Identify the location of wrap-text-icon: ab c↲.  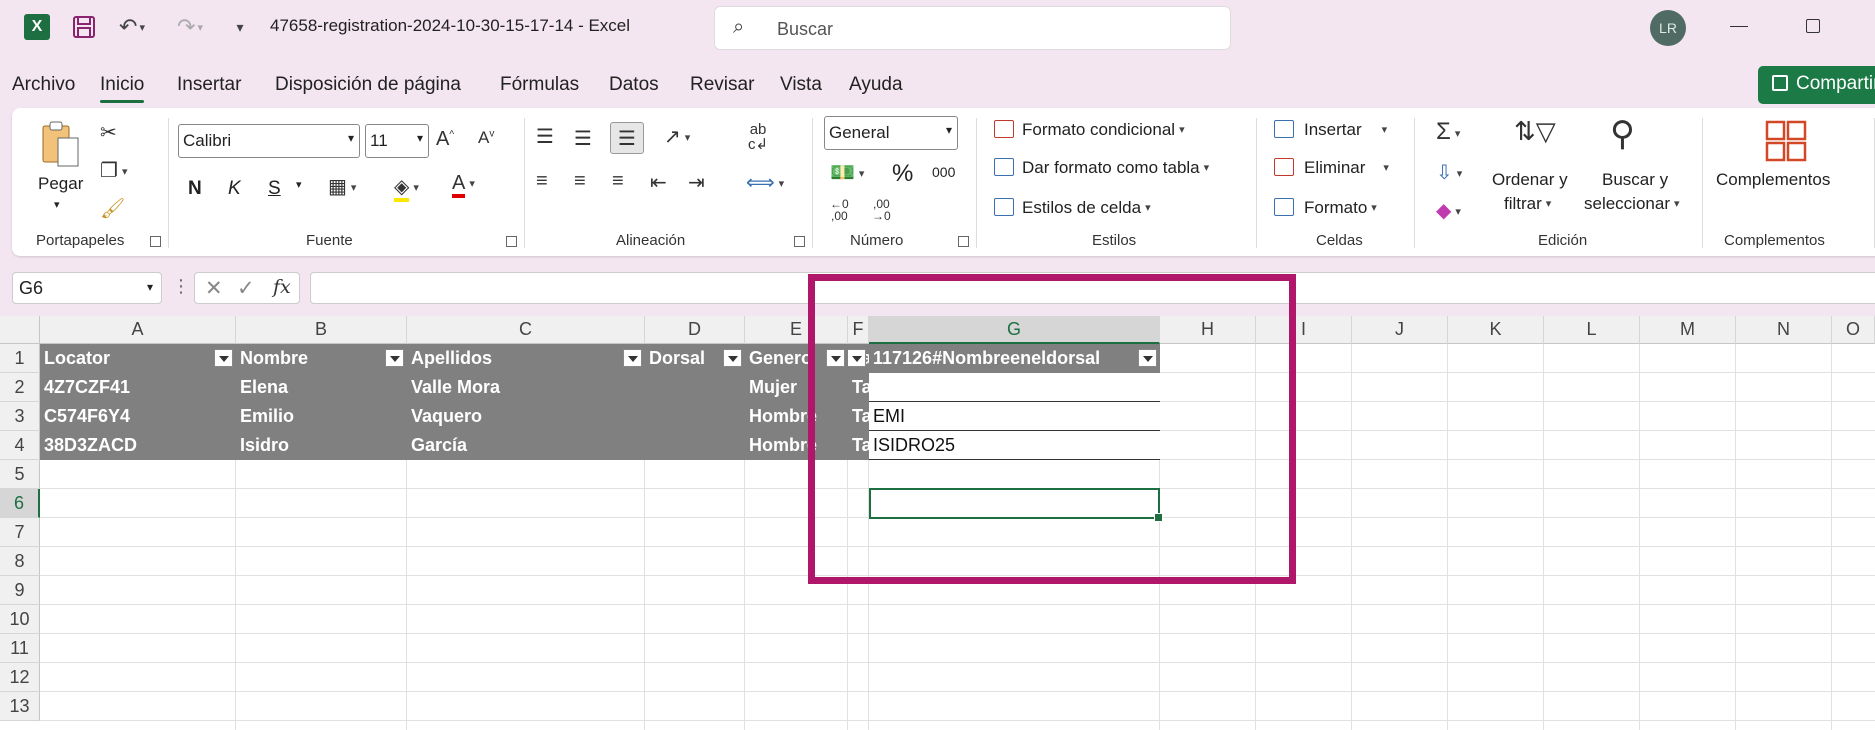
(758, 137).